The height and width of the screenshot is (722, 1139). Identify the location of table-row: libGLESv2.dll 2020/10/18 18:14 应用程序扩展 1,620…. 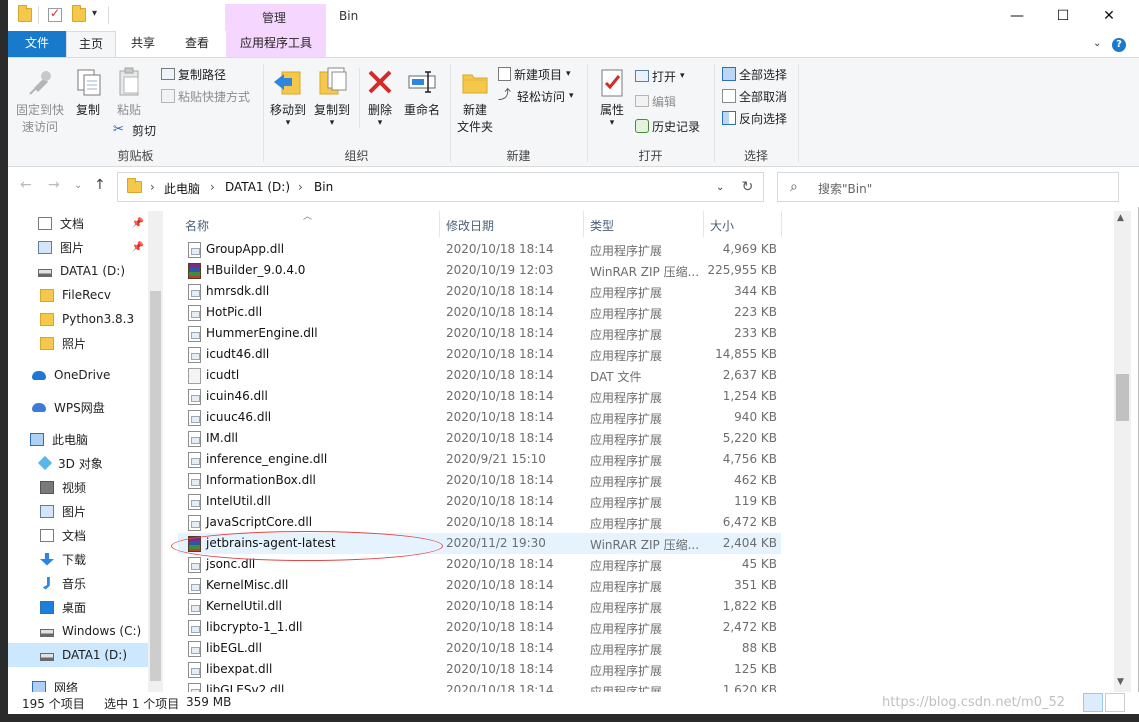
(479, 686).